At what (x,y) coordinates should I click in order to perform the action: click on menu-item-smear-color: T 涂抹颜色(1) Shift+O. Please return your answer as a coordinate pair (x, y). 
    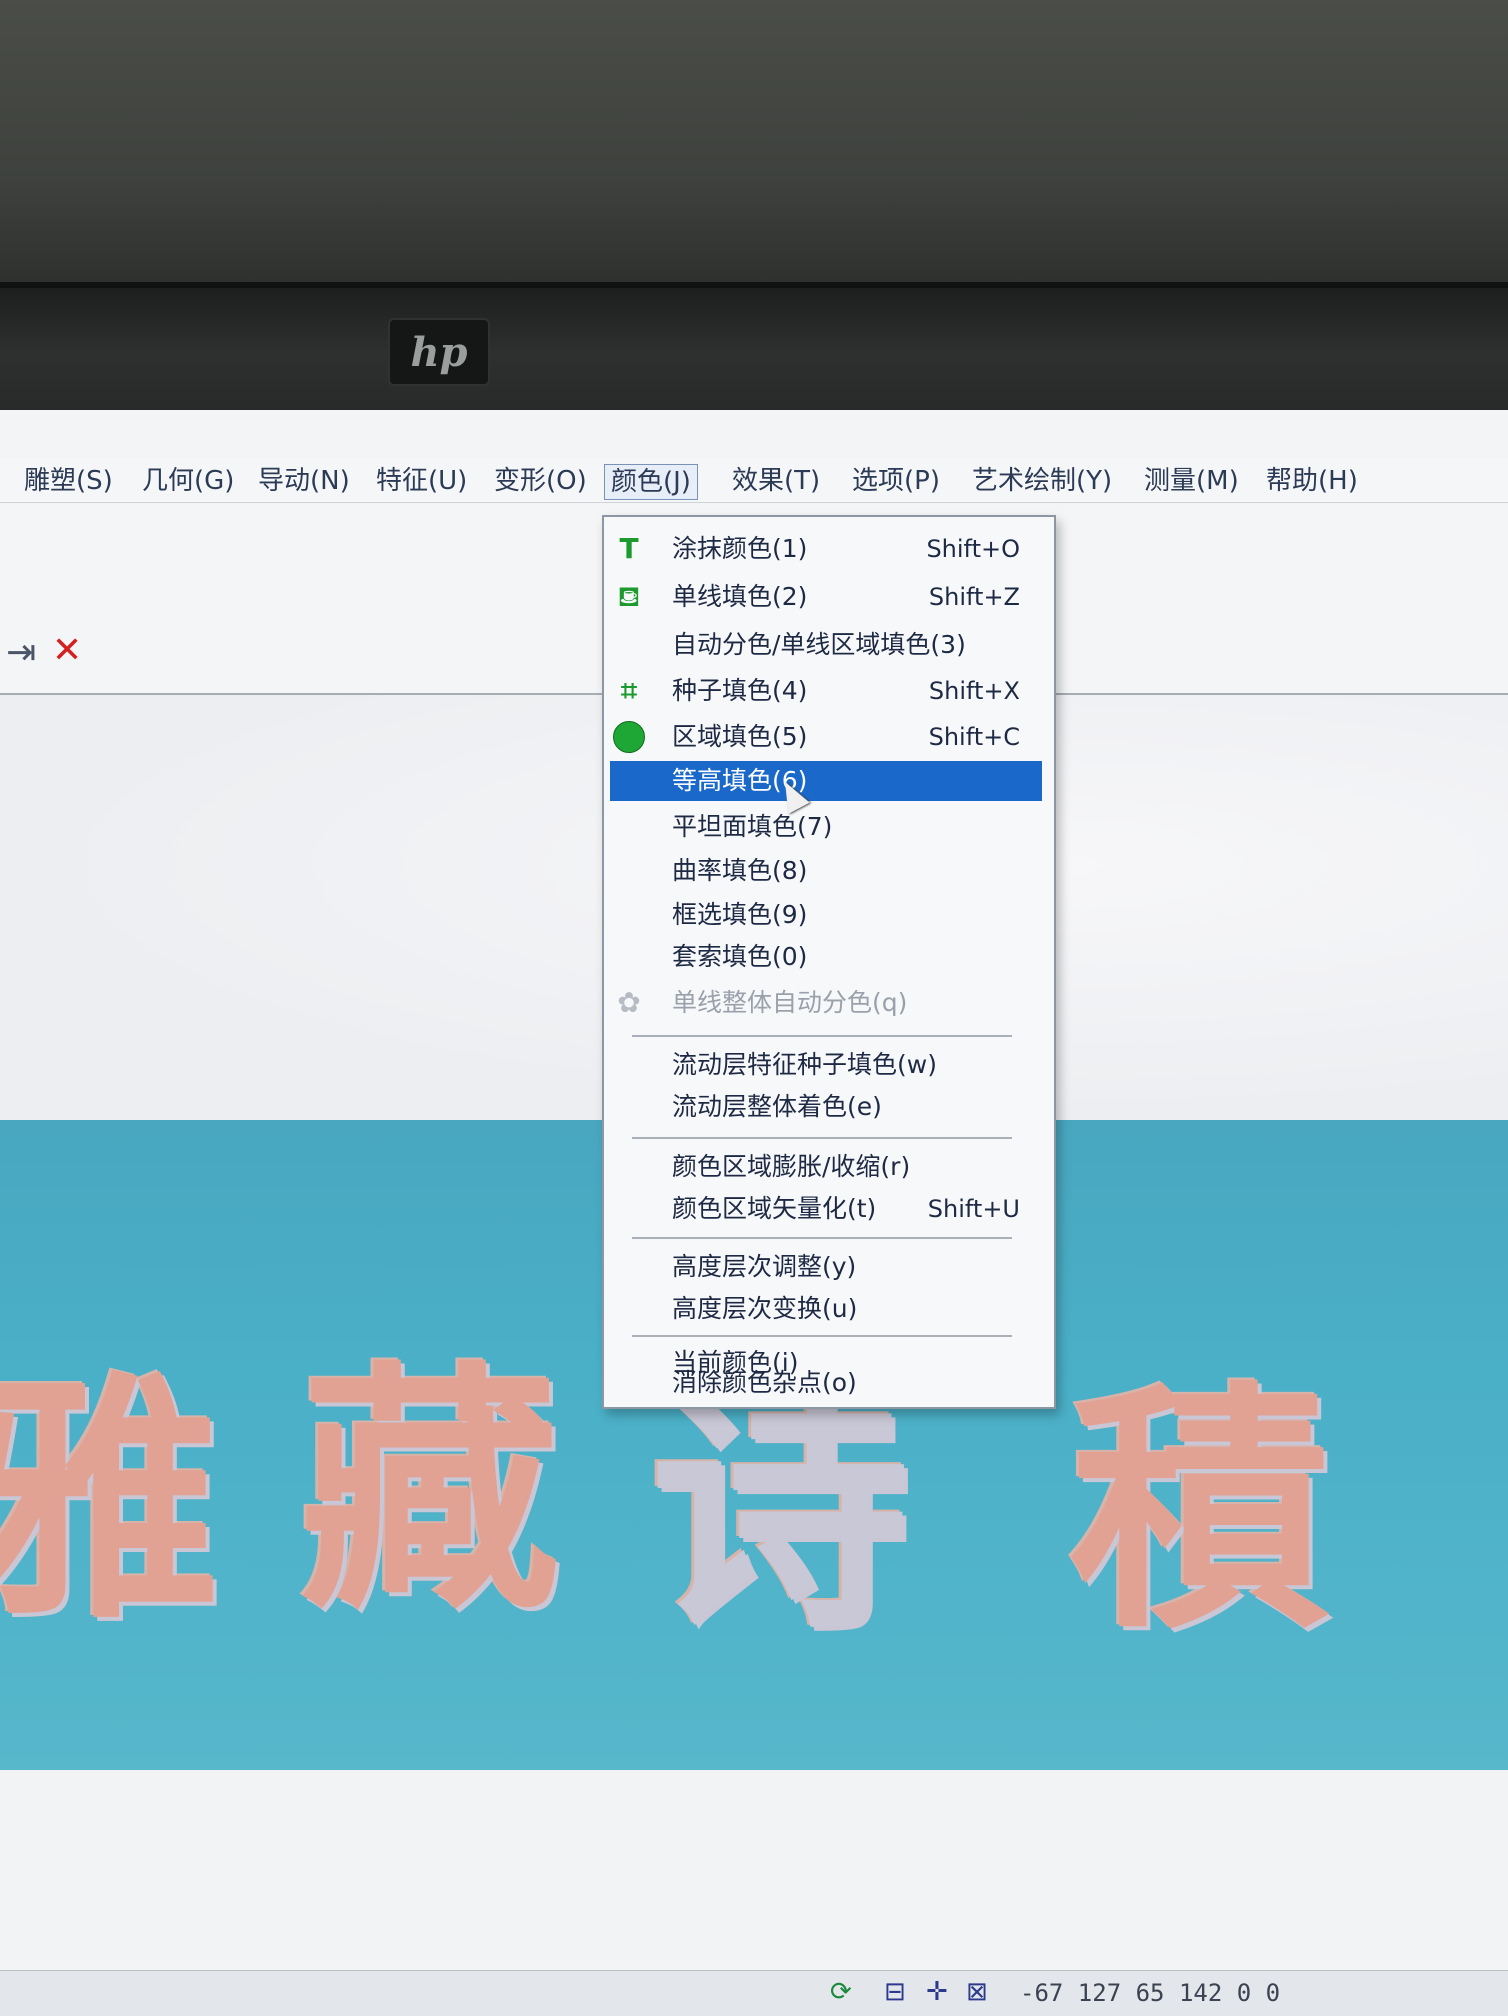
    Looking at the image, I should click on (827, 549).